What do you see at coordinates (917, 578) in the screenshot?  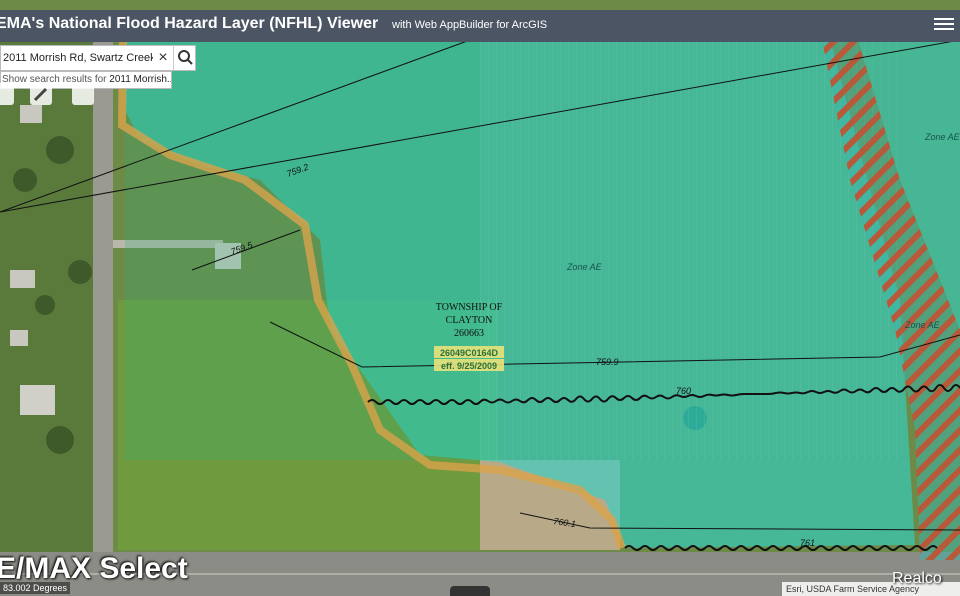 I see `realcomp-watermark: Realco` at bounding box center [917, 578].